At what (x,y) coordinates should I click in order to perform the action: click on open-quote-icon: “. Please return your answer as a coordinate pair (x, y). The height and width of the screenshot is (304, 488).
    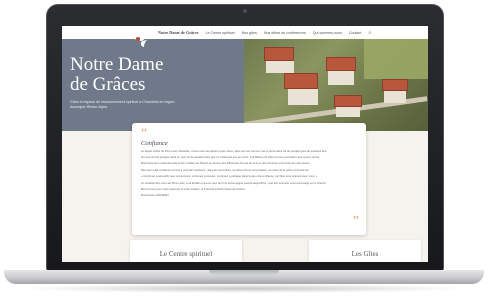
    Looking at the image, I should click on (144, 133).